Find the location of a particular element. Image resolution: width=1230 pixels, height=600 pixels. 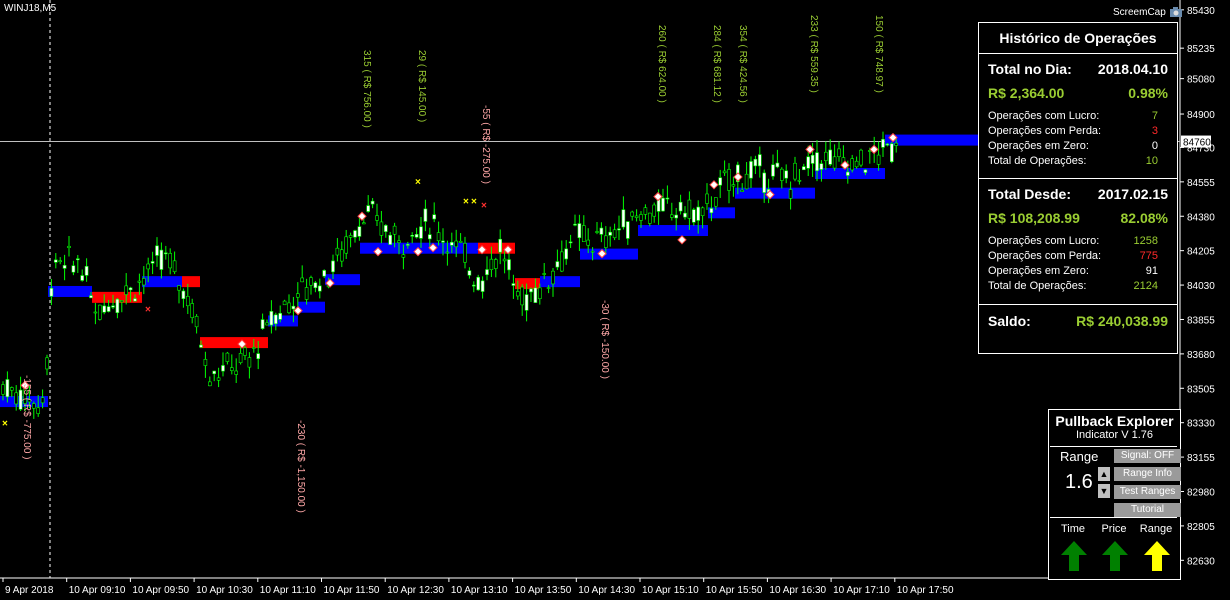

stat-label: Total de Operações: is located at coordinates (1037, 161).